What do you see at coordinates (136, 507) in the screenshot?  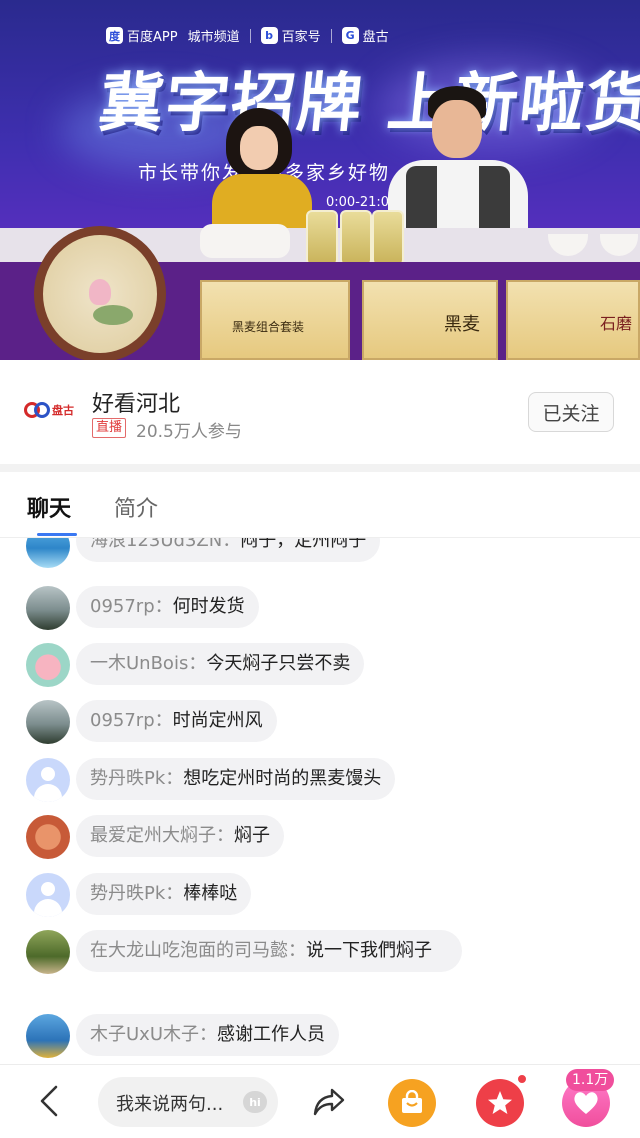 I see `tab-intro: 简介` at bounding box center [136, 507].